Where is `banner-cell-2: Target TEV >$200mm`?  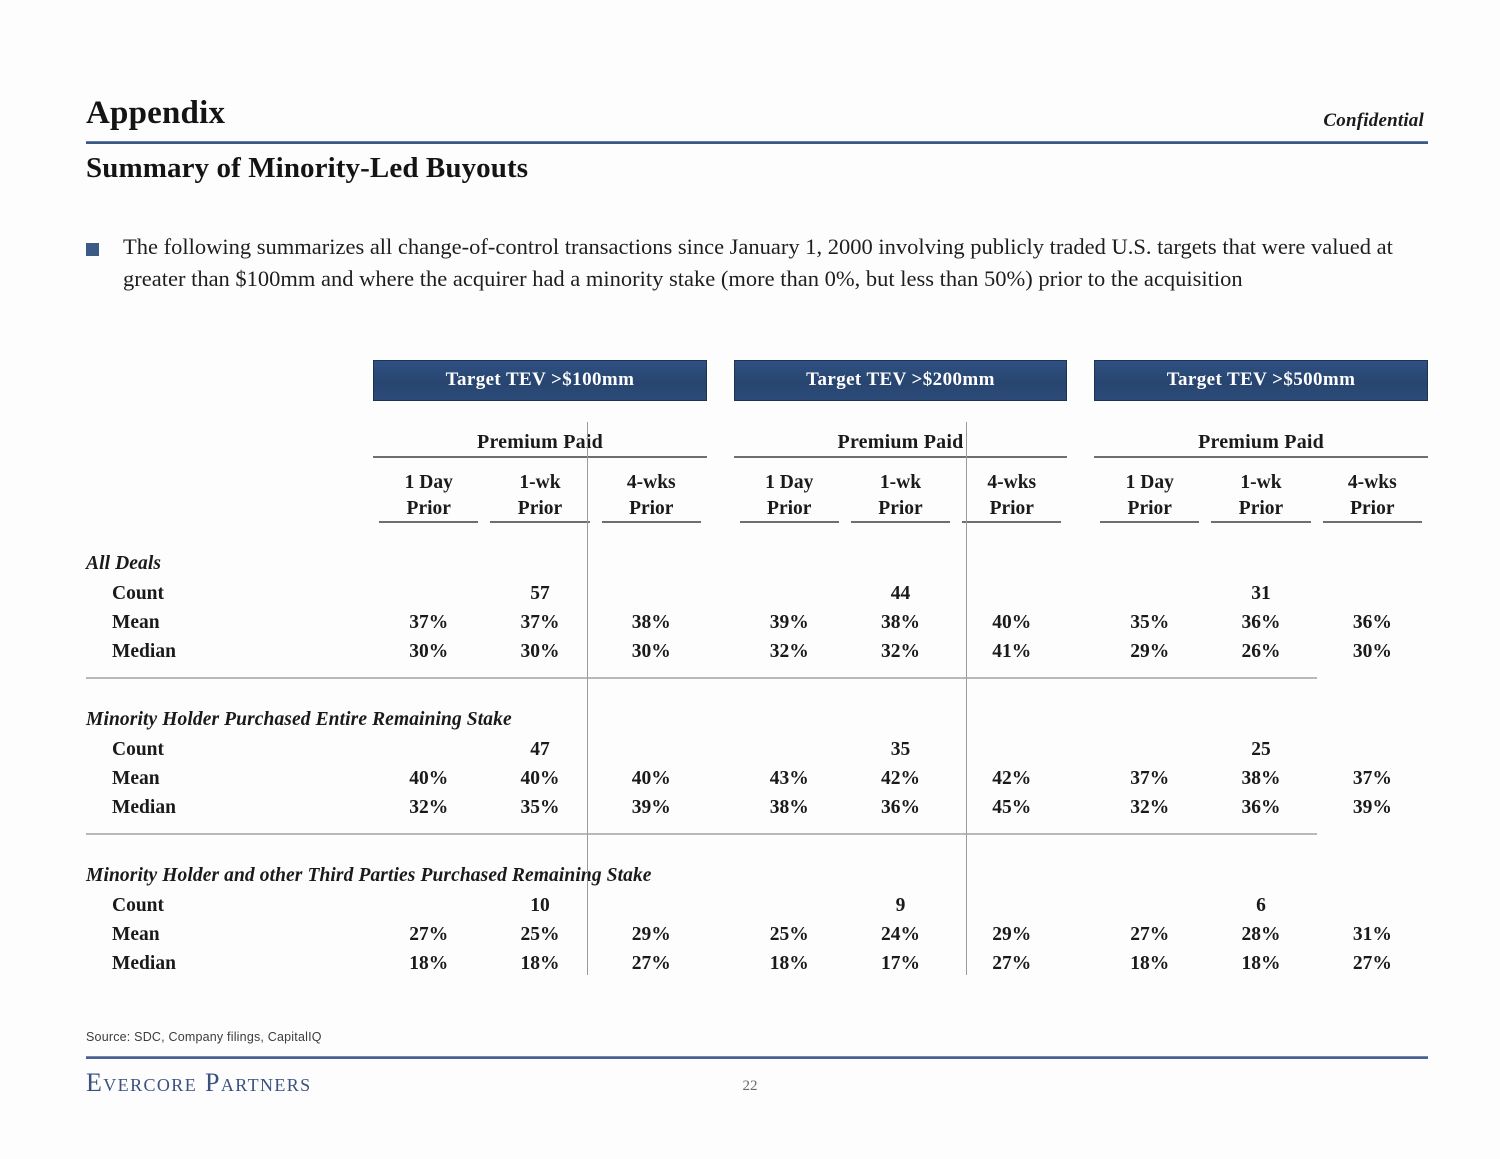 banner-cell-2: Target TEV >$200mm is located at coordinates (900, 385).